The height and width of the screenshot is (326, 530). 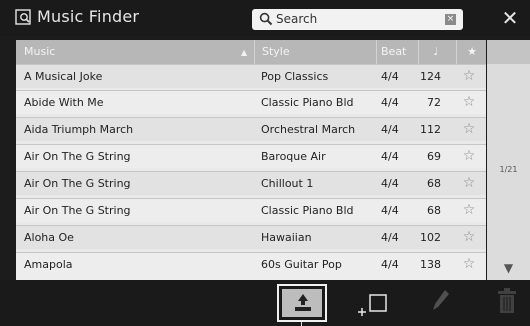 What do you see at coordinates (63, 76) in the screenshot?
I see `music-title: A Musical Joke` at bounding box center [63, 76].